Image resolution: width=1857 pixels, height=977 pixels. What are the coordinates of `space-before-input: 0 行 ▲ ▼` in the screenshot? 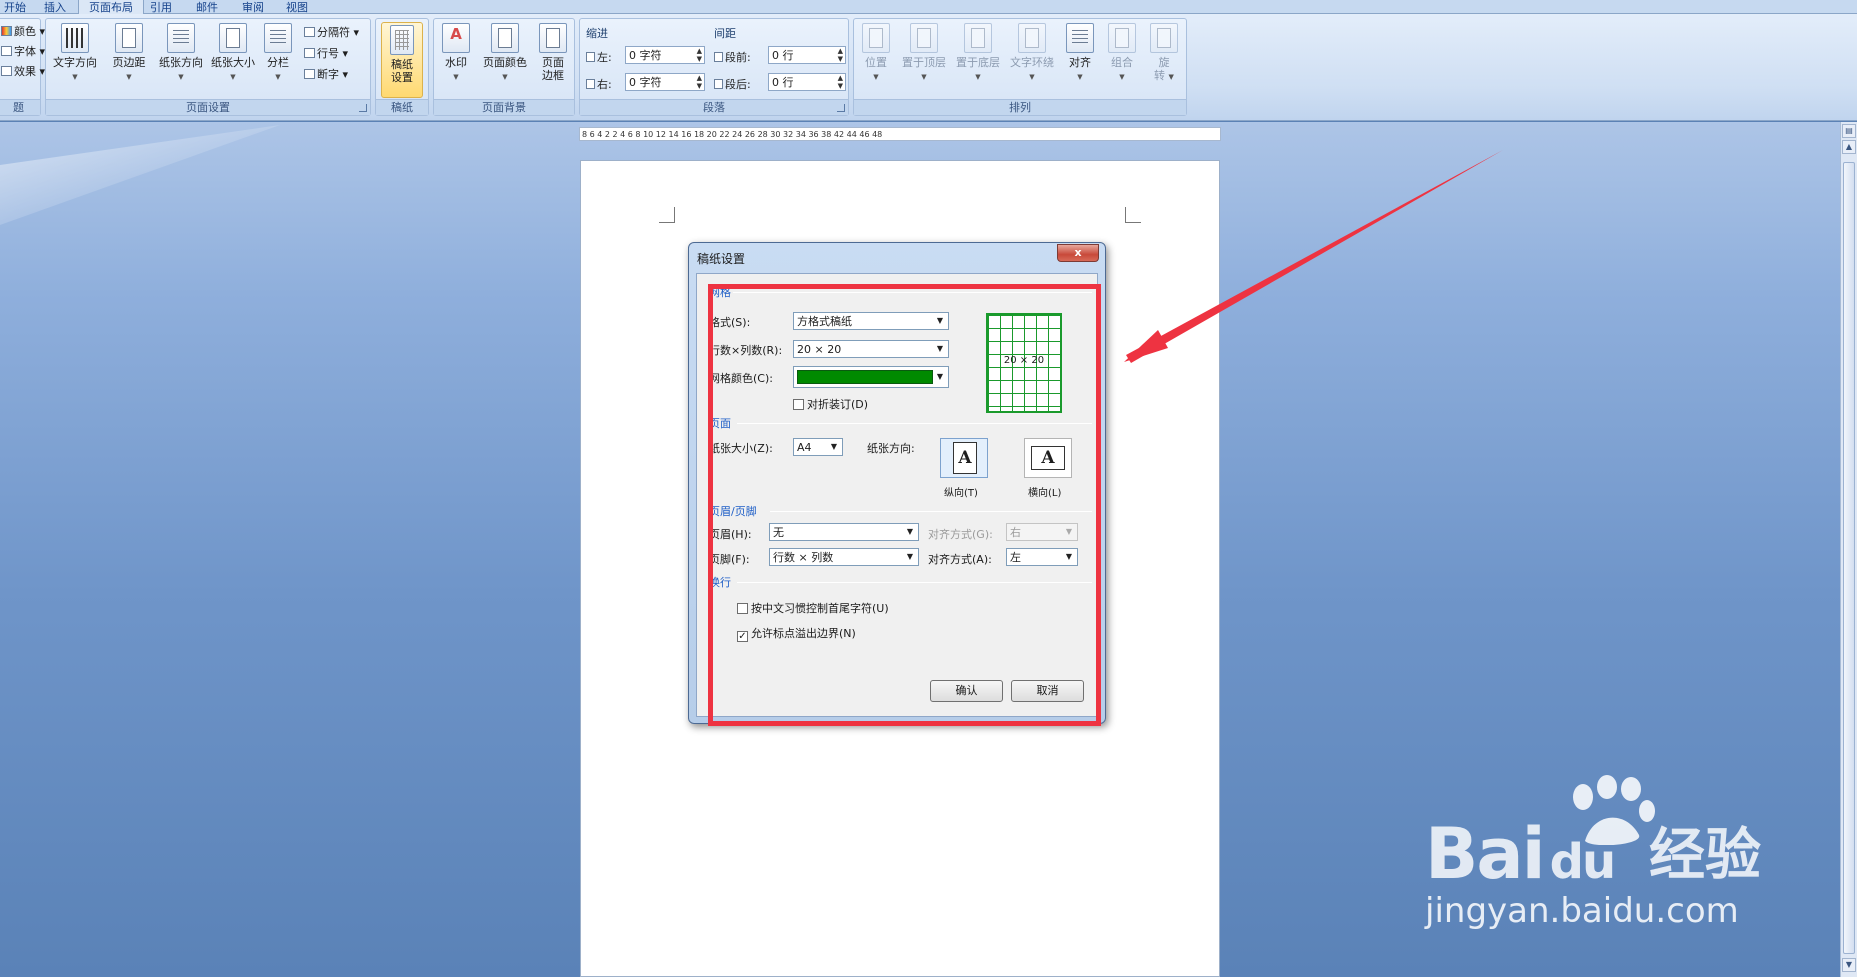 It's located at (807, 55).